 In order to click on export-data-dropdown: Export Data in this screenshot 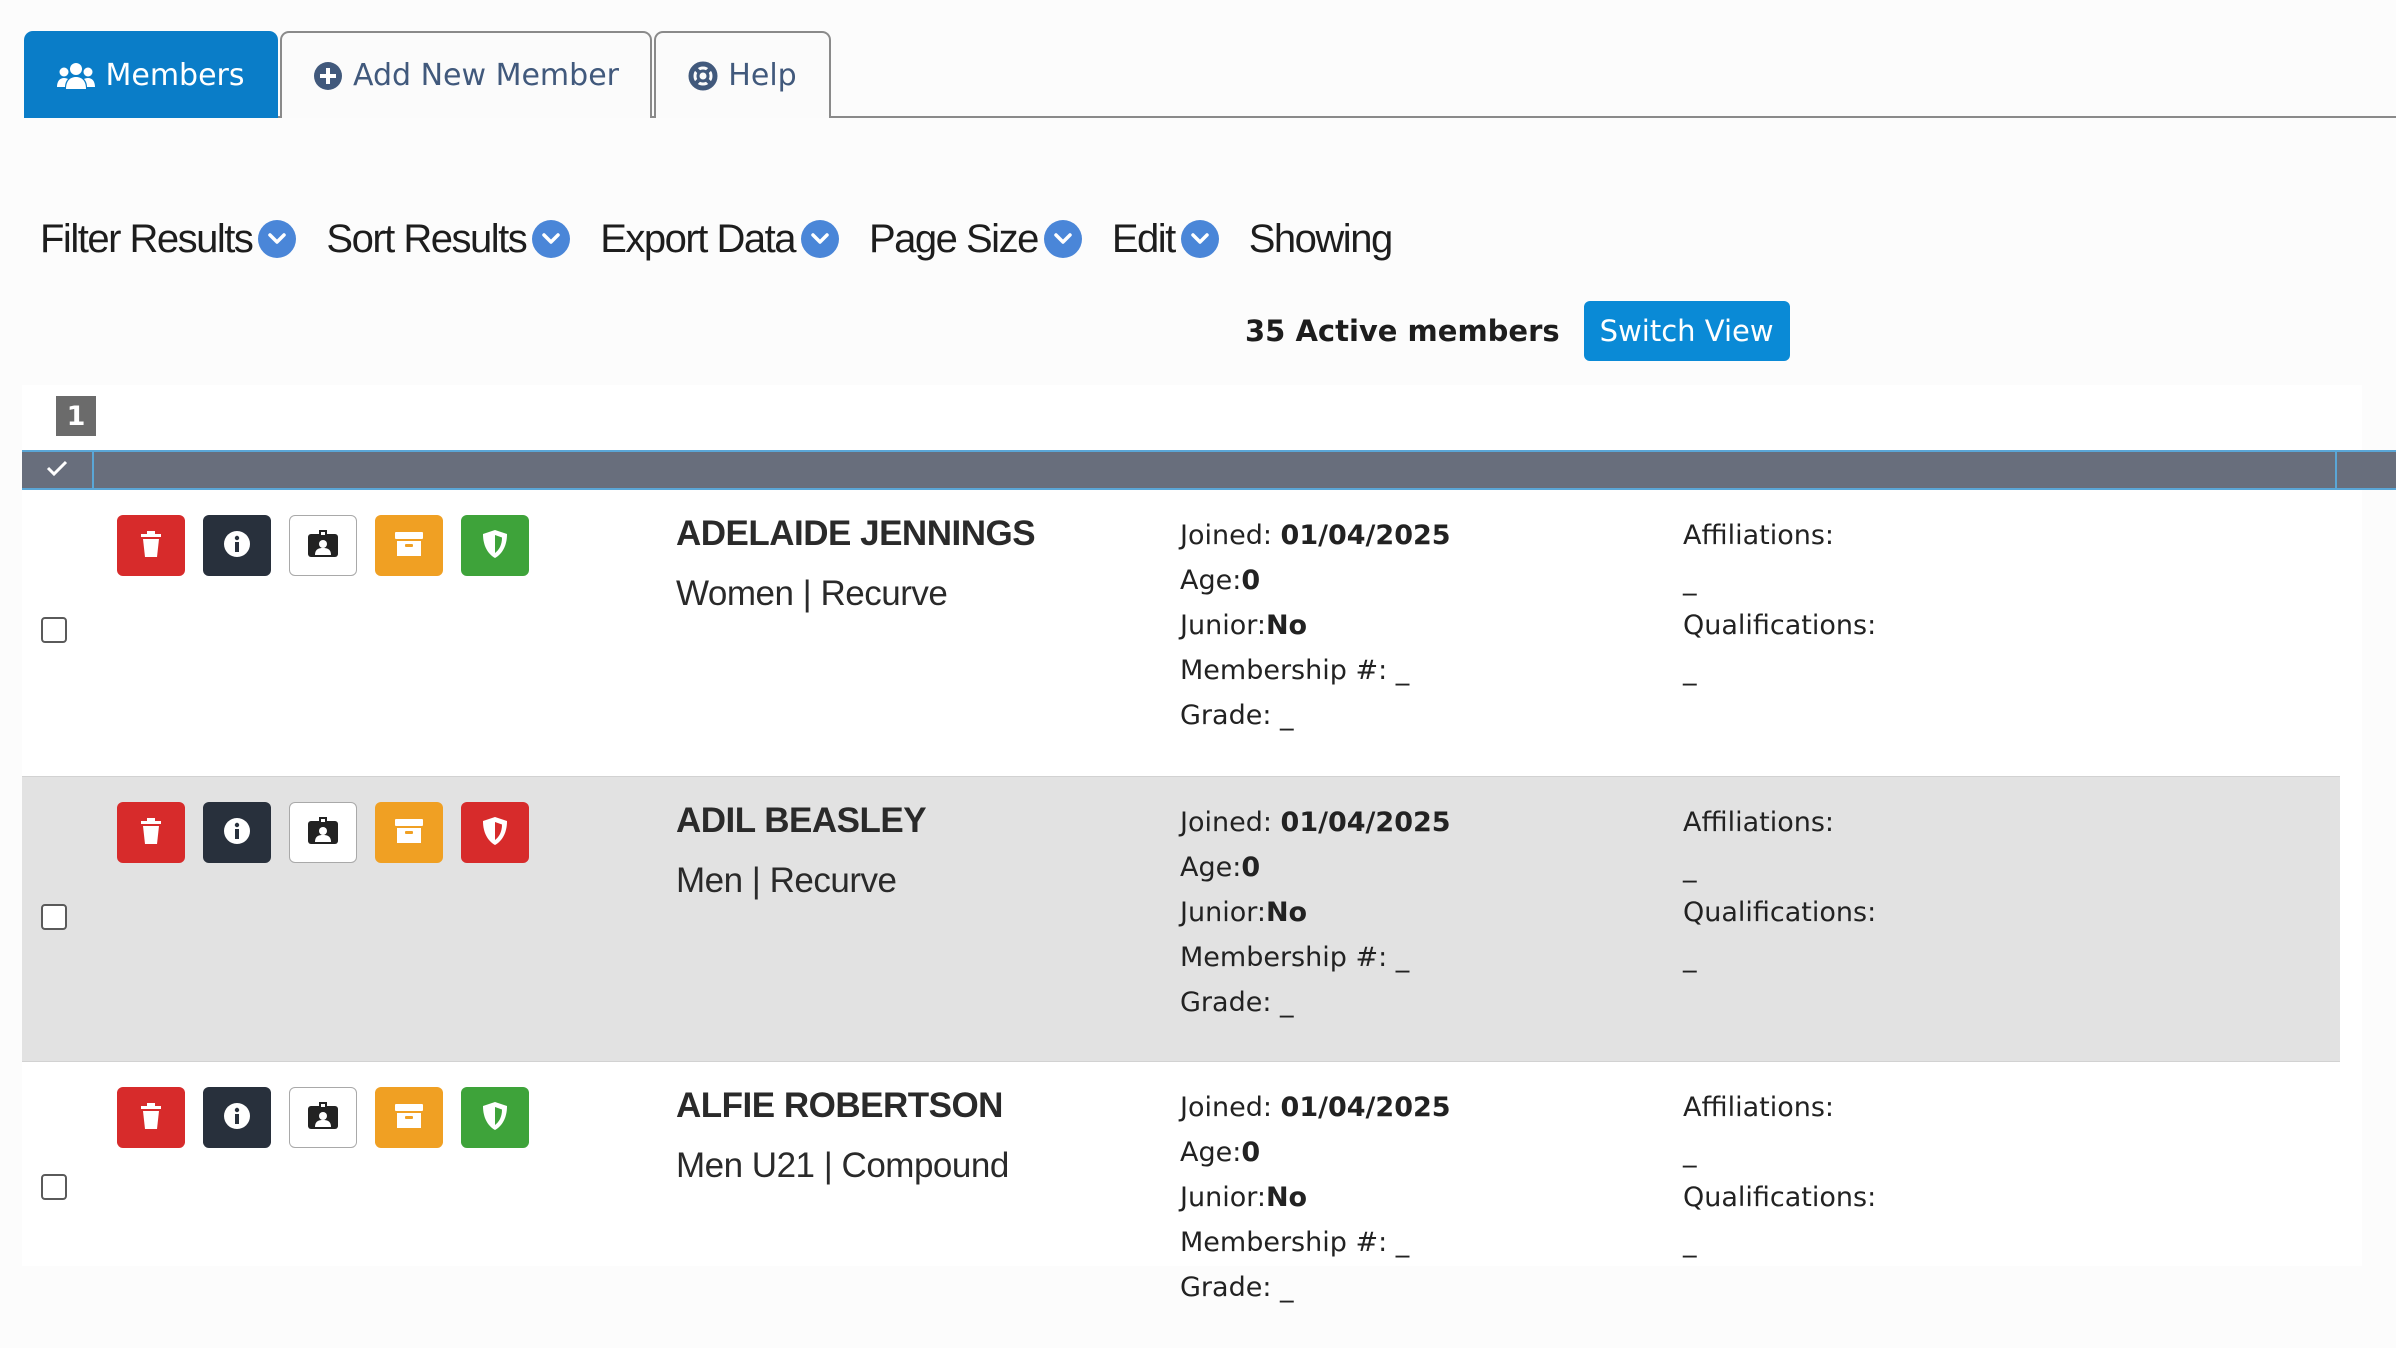, I will do `click(719, 239)`.